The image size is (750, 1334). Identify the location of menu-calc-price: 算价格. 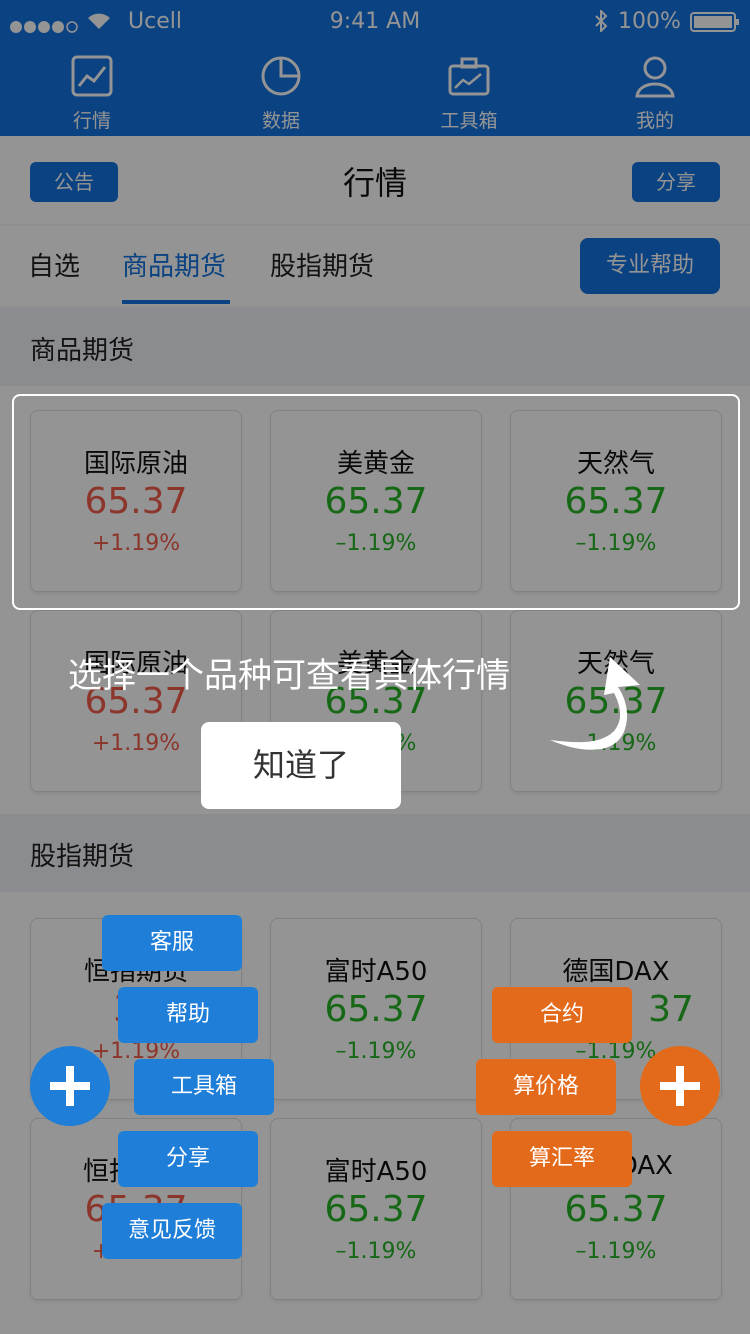
(546, 1087).